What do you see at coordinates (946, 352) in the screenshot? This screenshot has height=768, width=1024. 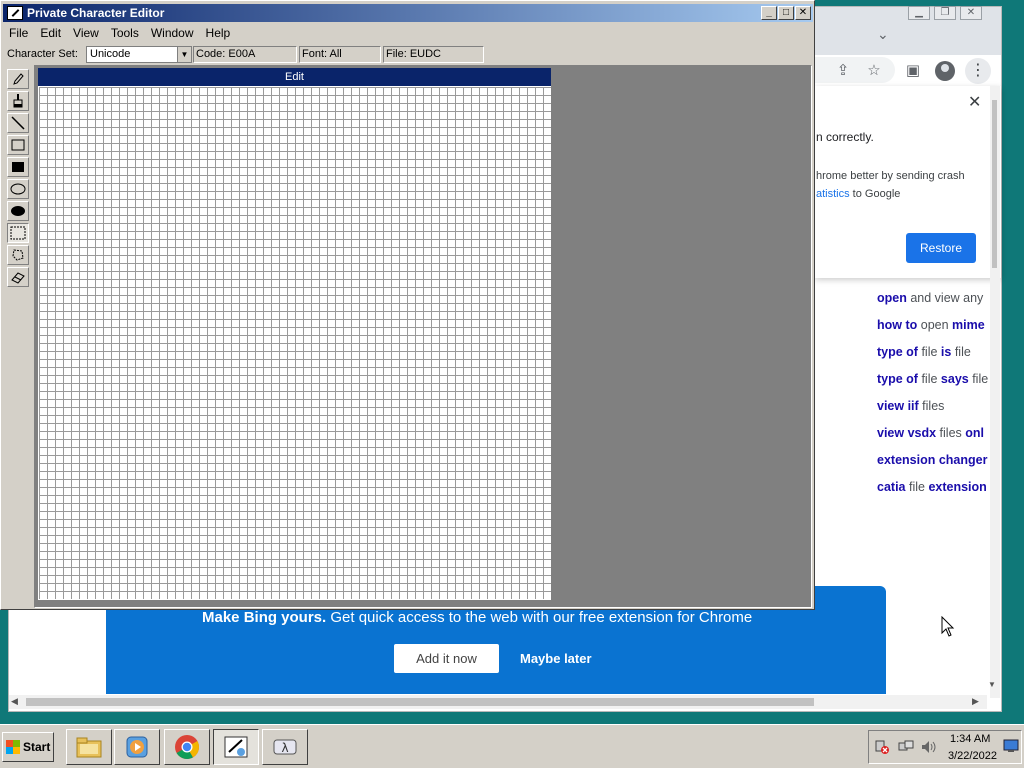 I see `related-search-part: is` at bounding box center [946, 352].